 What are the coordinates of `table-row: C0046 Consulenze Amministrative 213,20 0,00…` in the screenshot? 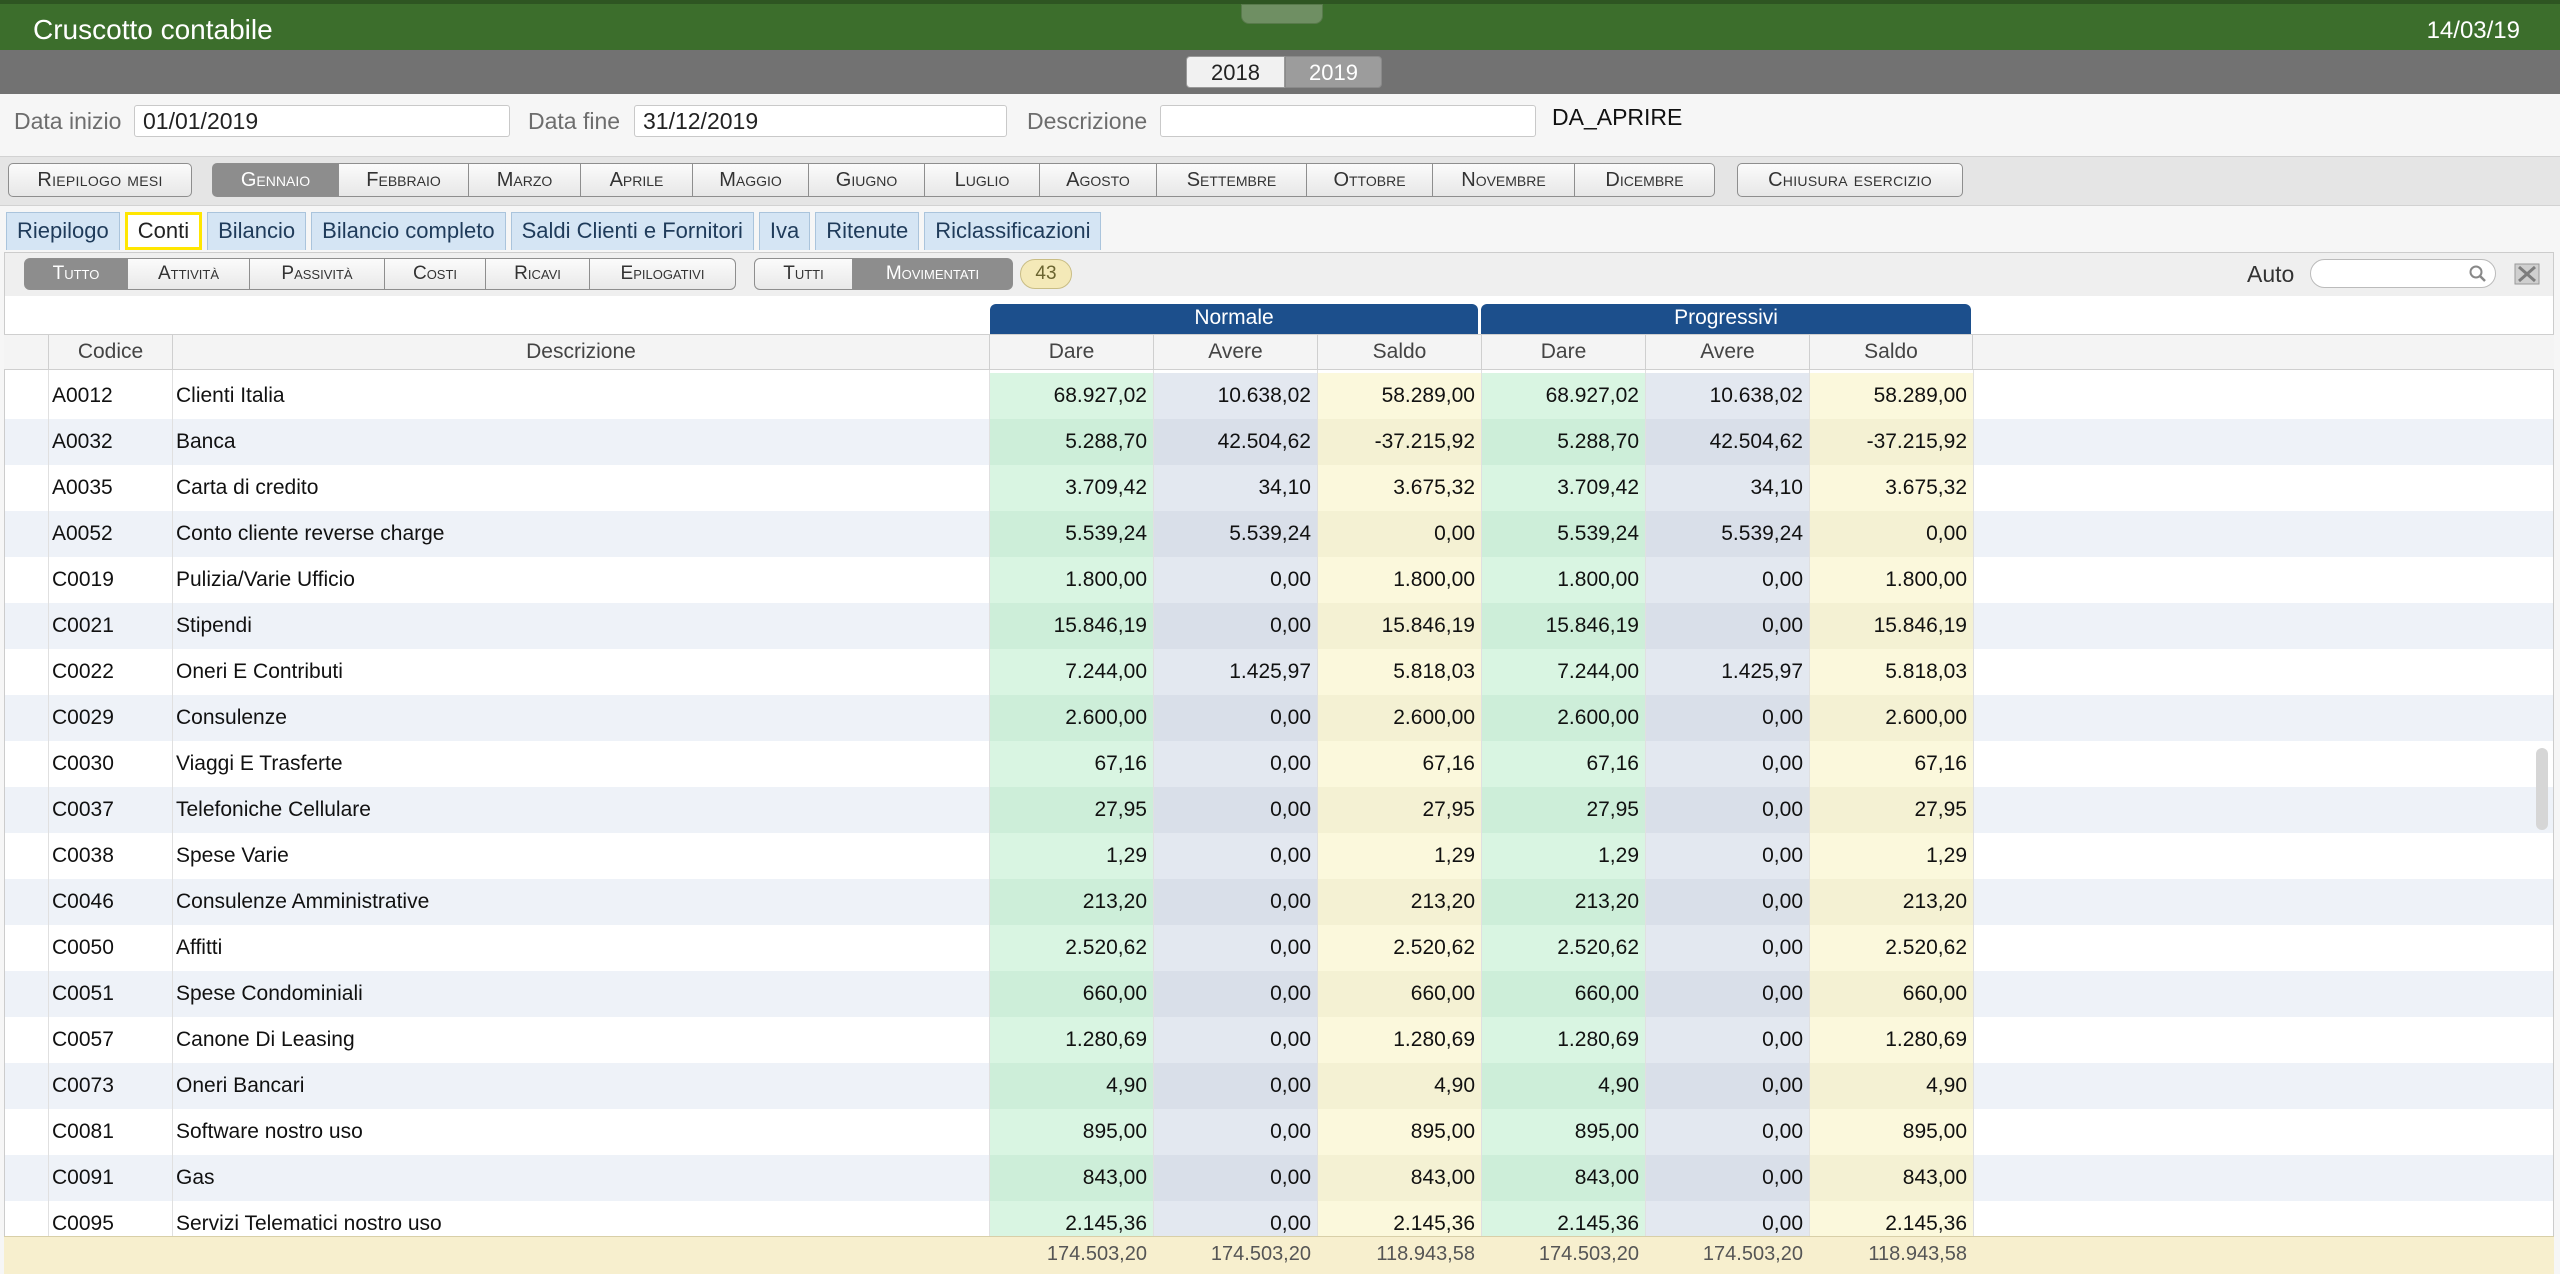 It's located at (1279, 902).